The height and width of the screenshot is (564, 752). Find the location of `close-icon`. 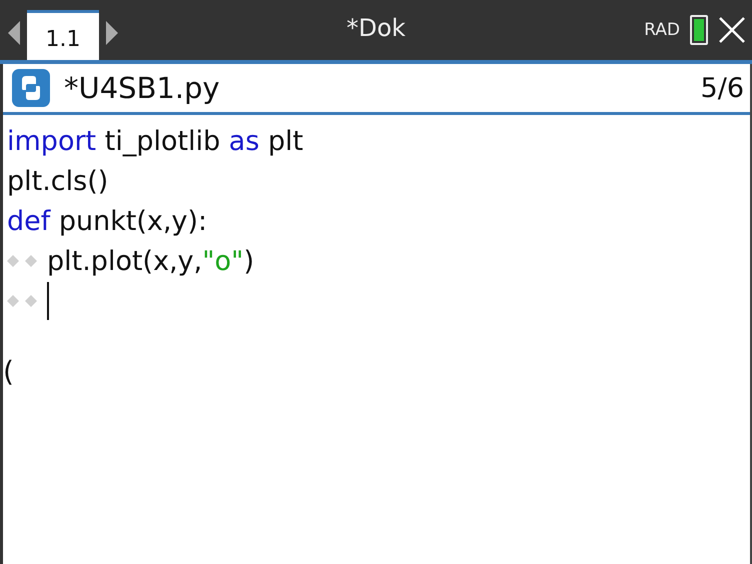

close-icon is located at coordinates (732, 30).